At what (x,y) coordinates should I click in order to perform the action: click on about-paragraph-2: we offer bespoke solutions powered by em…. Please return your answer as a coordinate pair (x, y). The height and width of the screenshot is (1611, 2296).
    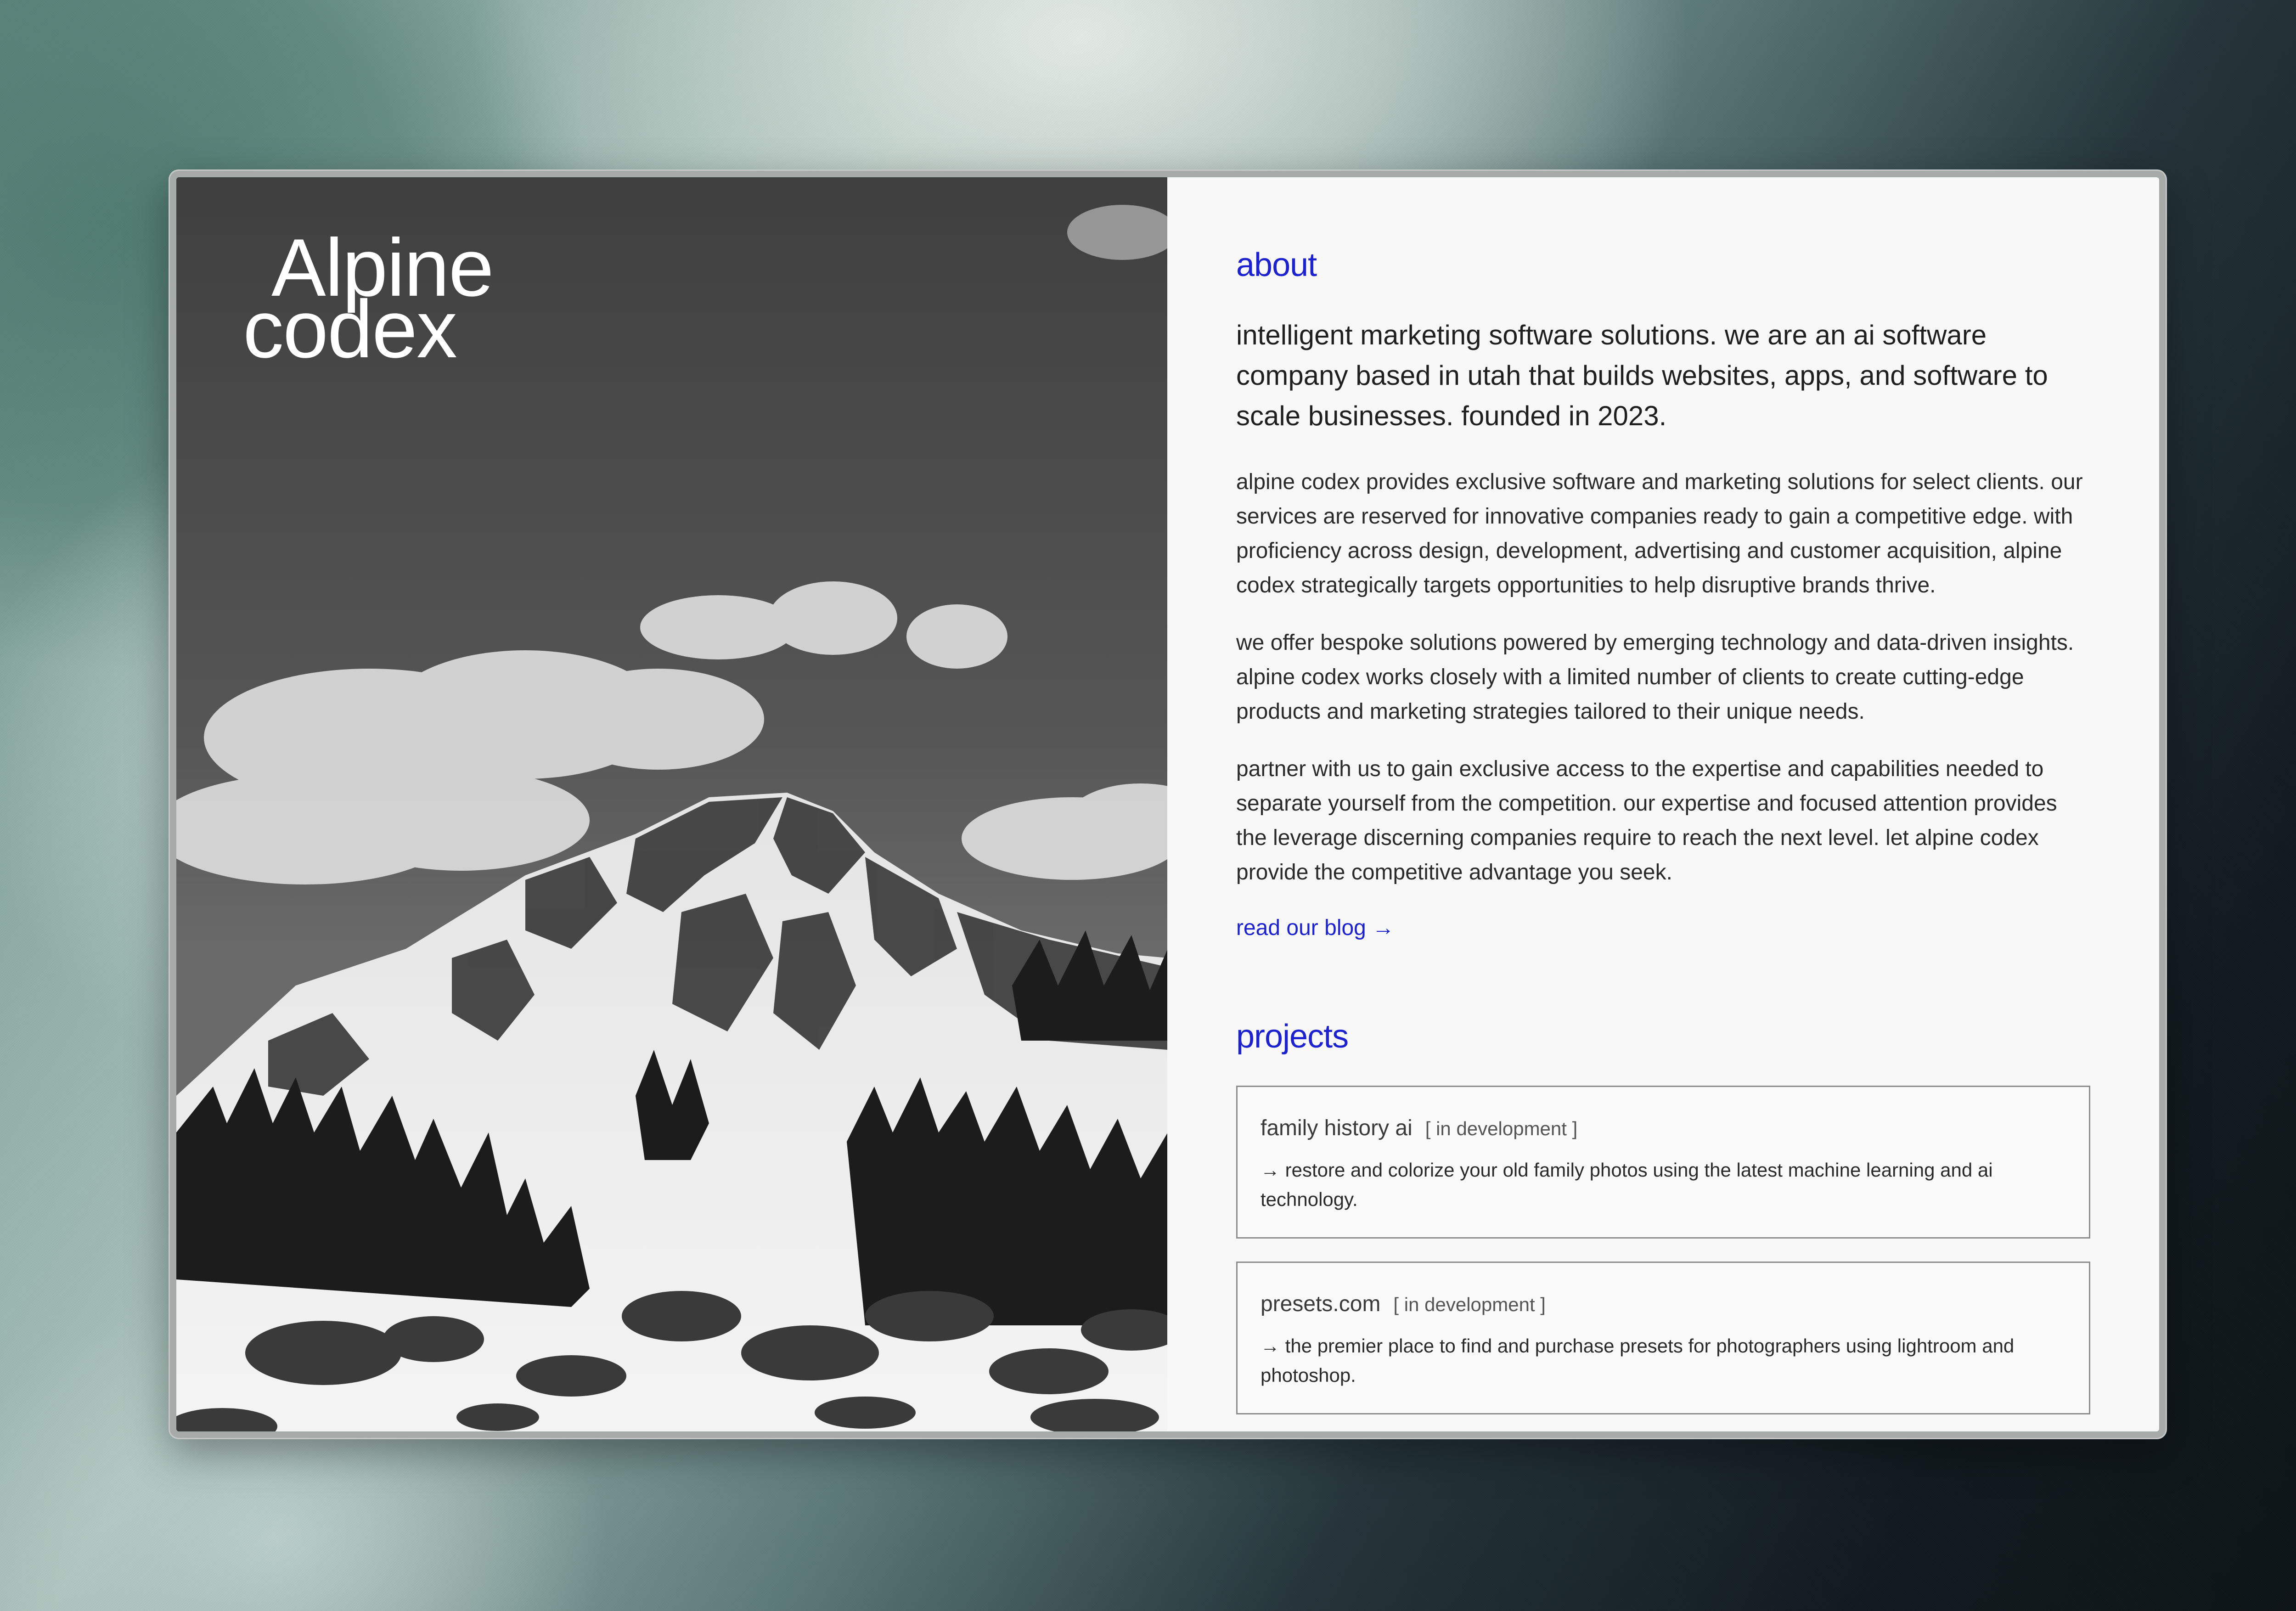
    Looking at the image, I should click on (1655, 678).